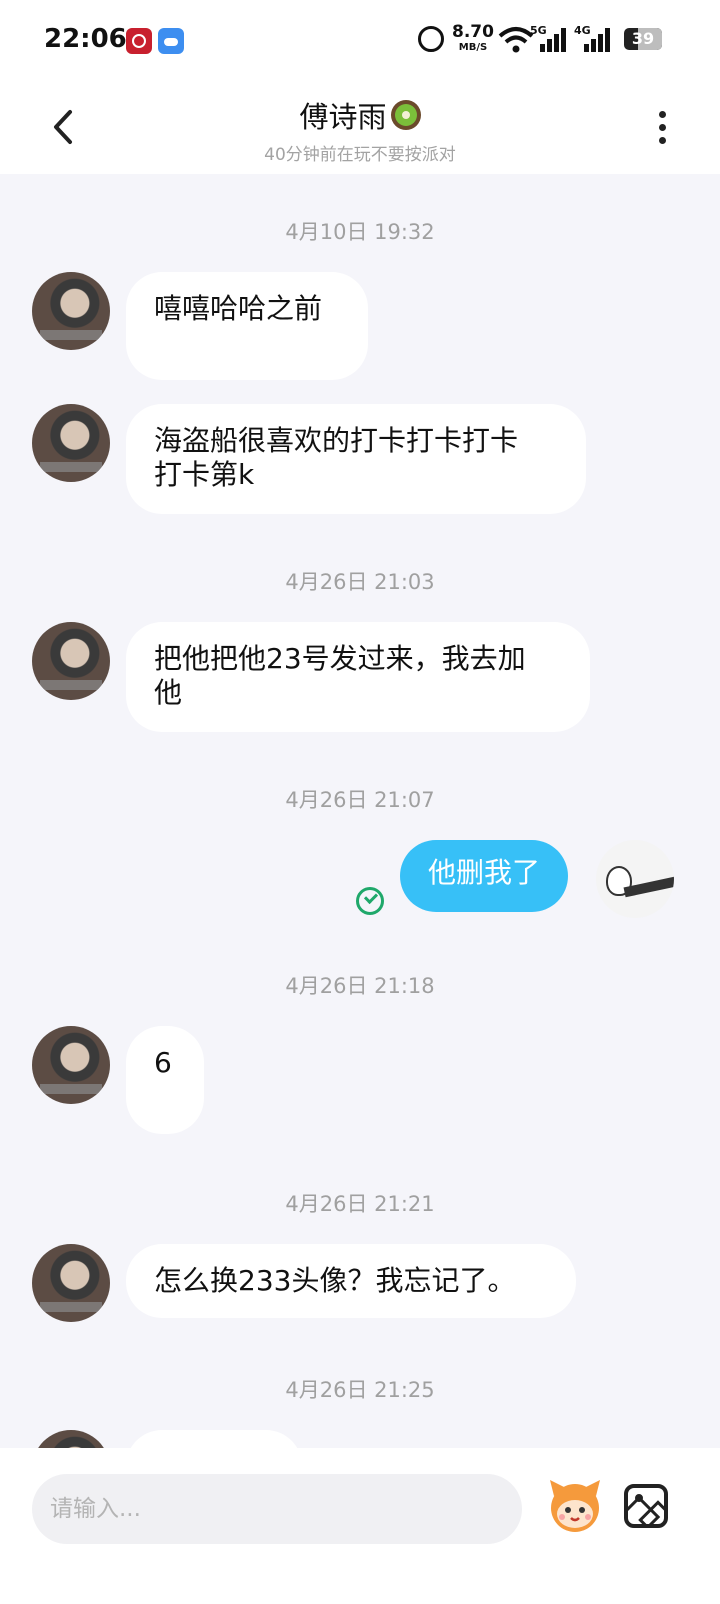 The image size is (720, 1604). What do you see at coordinates (356, 459) in the screenshot?
I see `message-bubble: 海盗船很喜欢的打卡打卡打卡 打卡第k` at bounding box center [356, 459].